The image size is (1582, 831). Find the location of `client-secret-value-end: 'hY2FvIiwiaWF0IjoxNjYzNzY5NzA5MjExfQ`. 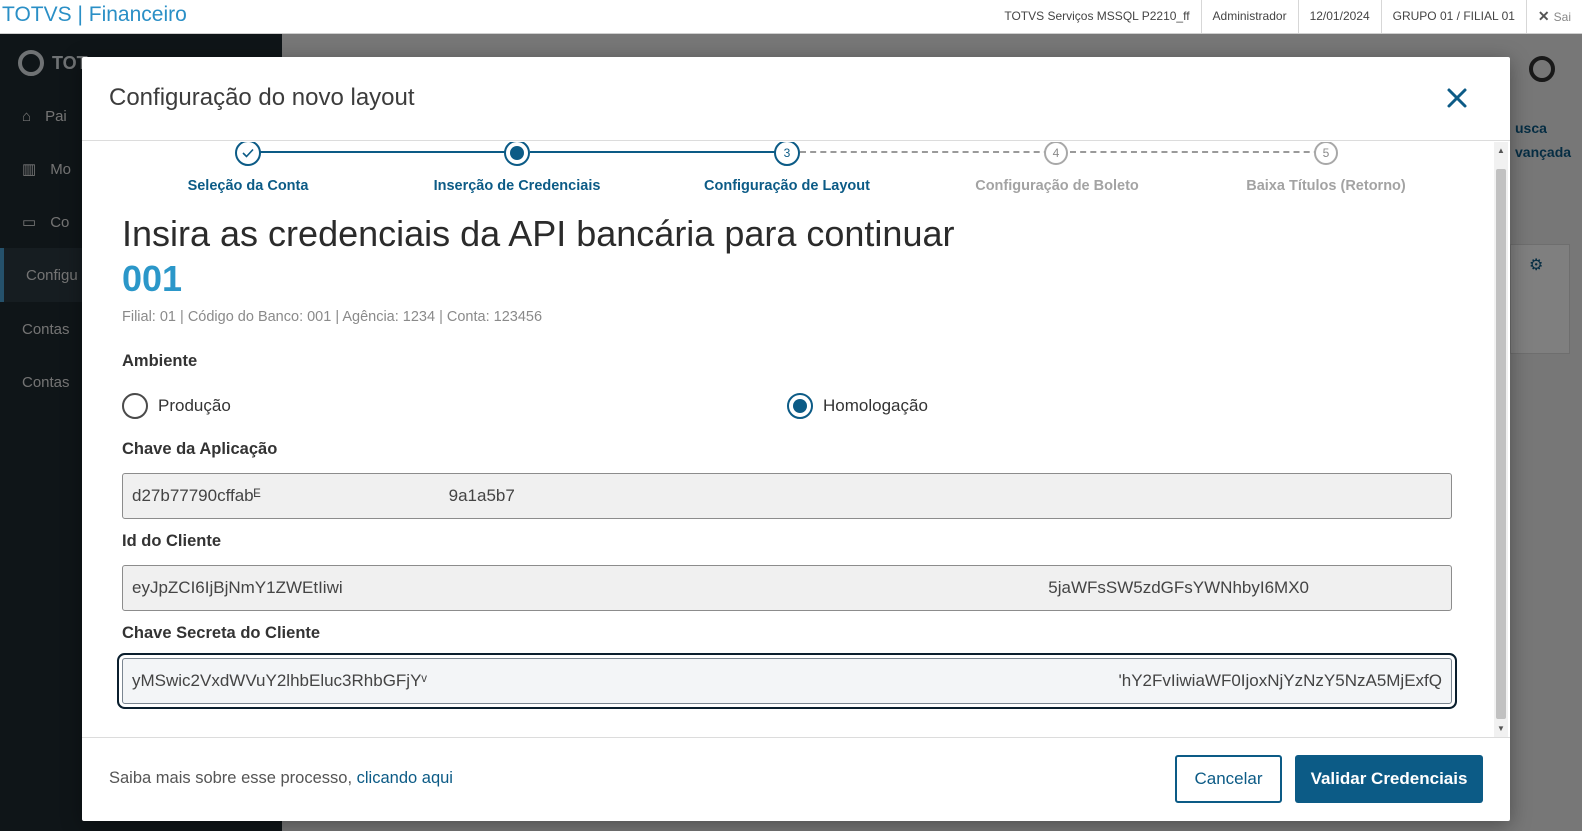

client-secret-value-end: 'hY2FvIiwiaWF0IjoxNjYzNzY5NzA5MjExfQ is located at coordinates (1280, 680).